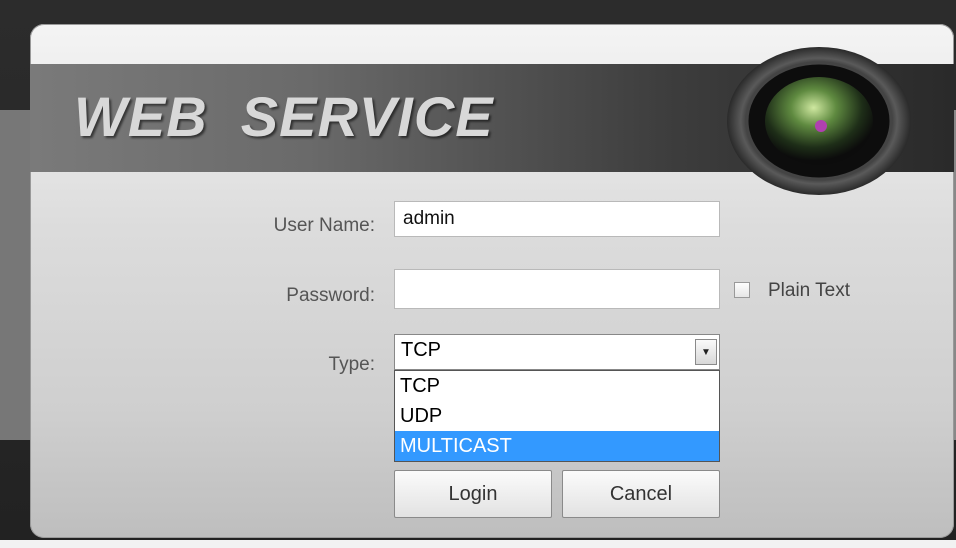  What do you see at coordinates (557, 352) in the screenshot?
I see `type-select: TCP ▼` at bounding box center [557, 352].